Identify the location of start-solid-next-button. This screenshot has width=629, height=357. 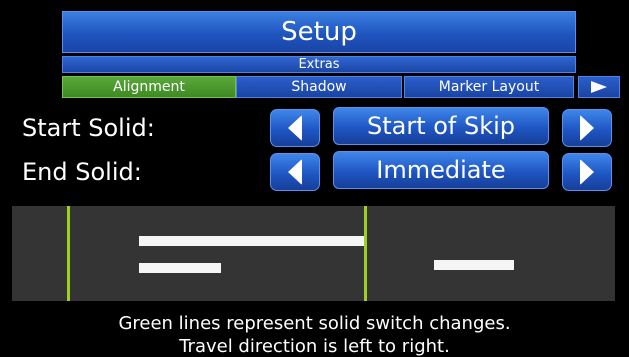
(587, 128).